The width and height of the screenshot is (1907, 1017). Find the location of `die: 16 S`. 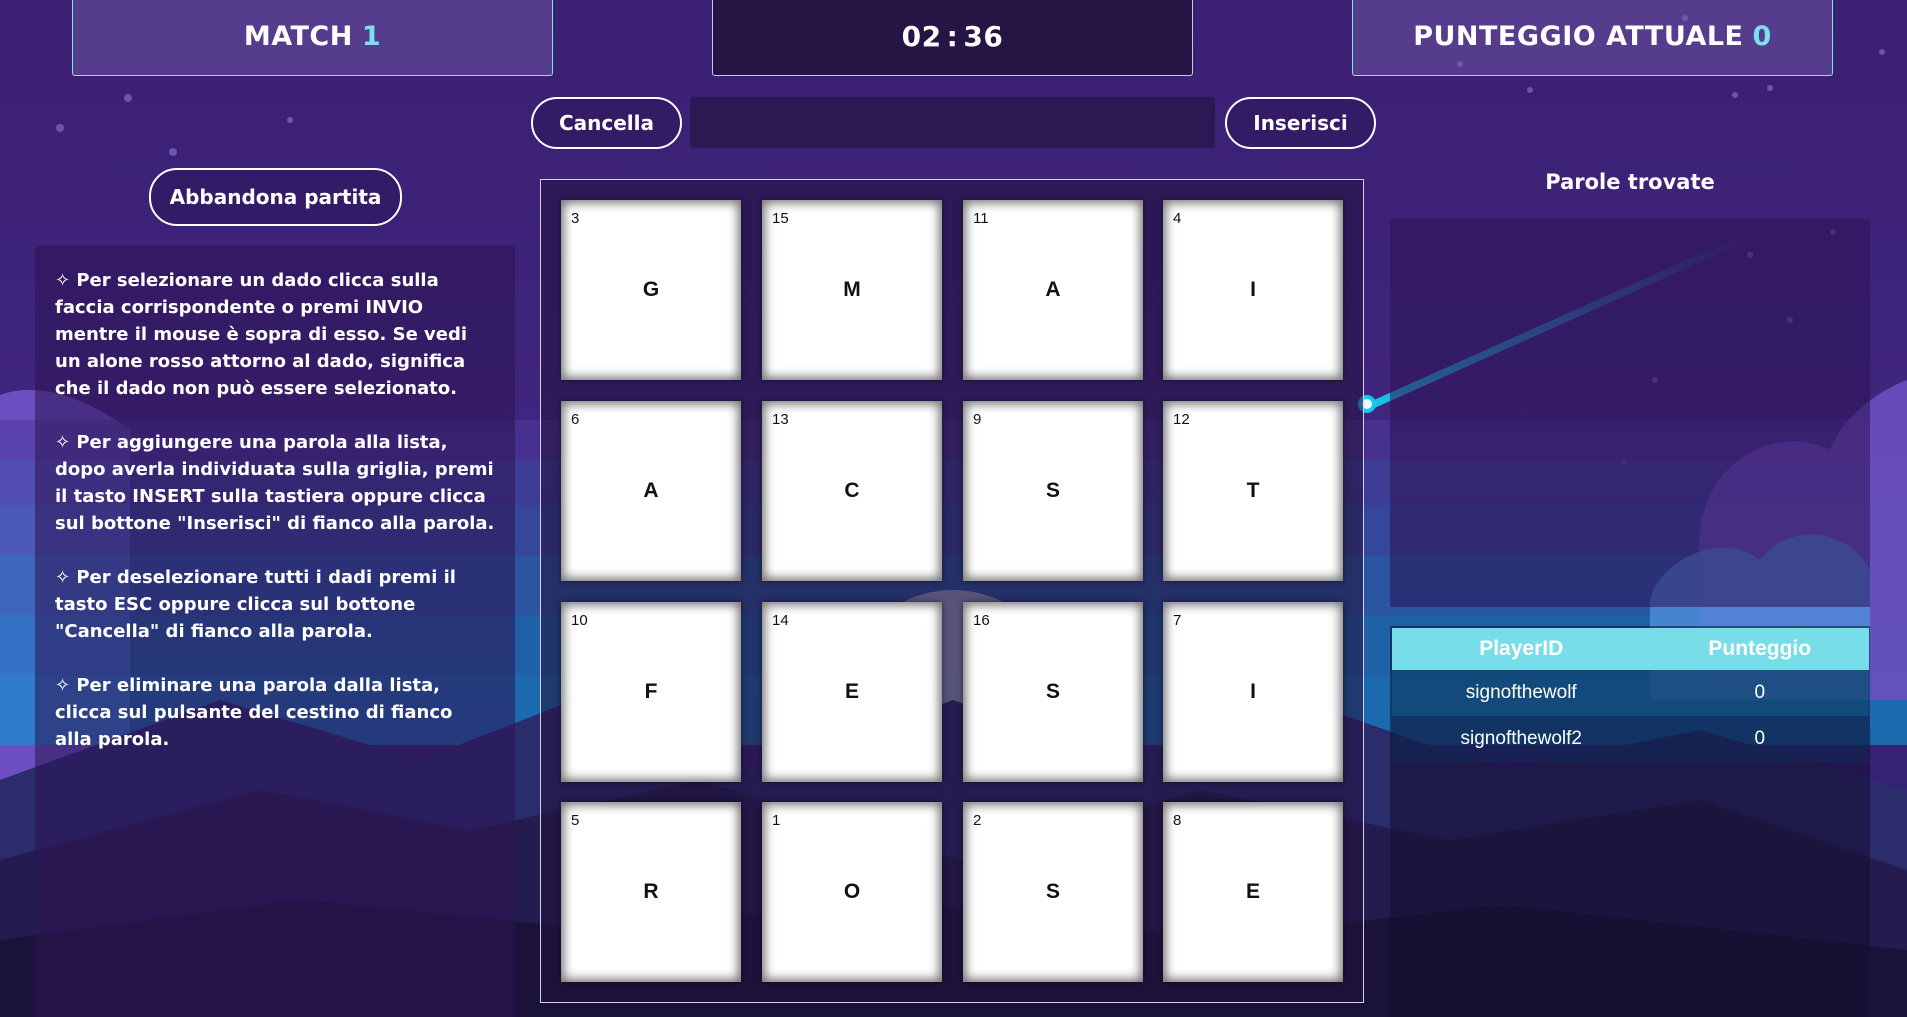

die: 16 S is located at coordinates (1053, 692).